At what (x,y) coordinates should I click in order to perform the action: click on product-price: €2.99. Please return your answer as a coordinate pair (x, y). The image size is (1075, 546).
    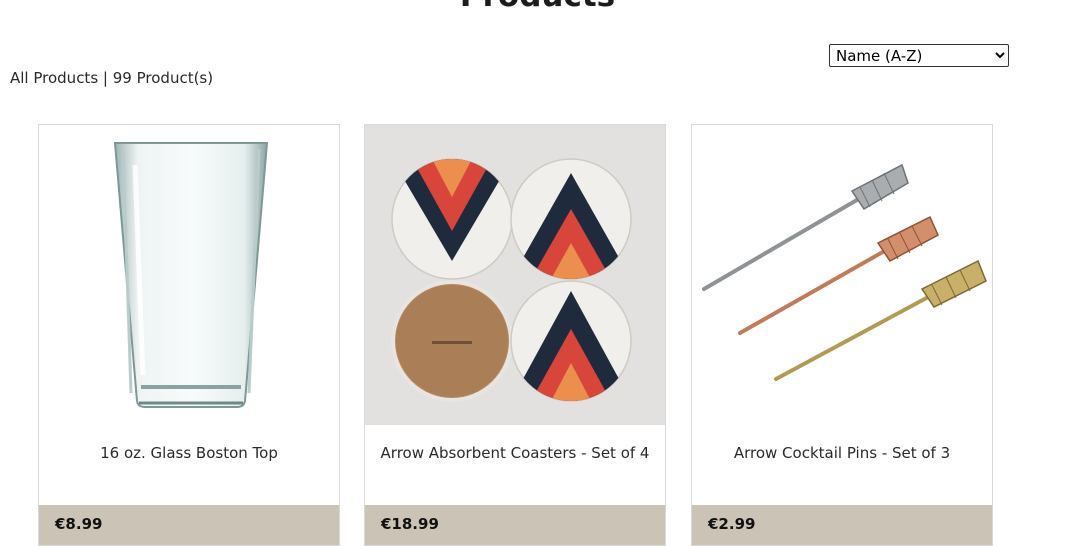
    Looking at the image, I should click on (732, 524).